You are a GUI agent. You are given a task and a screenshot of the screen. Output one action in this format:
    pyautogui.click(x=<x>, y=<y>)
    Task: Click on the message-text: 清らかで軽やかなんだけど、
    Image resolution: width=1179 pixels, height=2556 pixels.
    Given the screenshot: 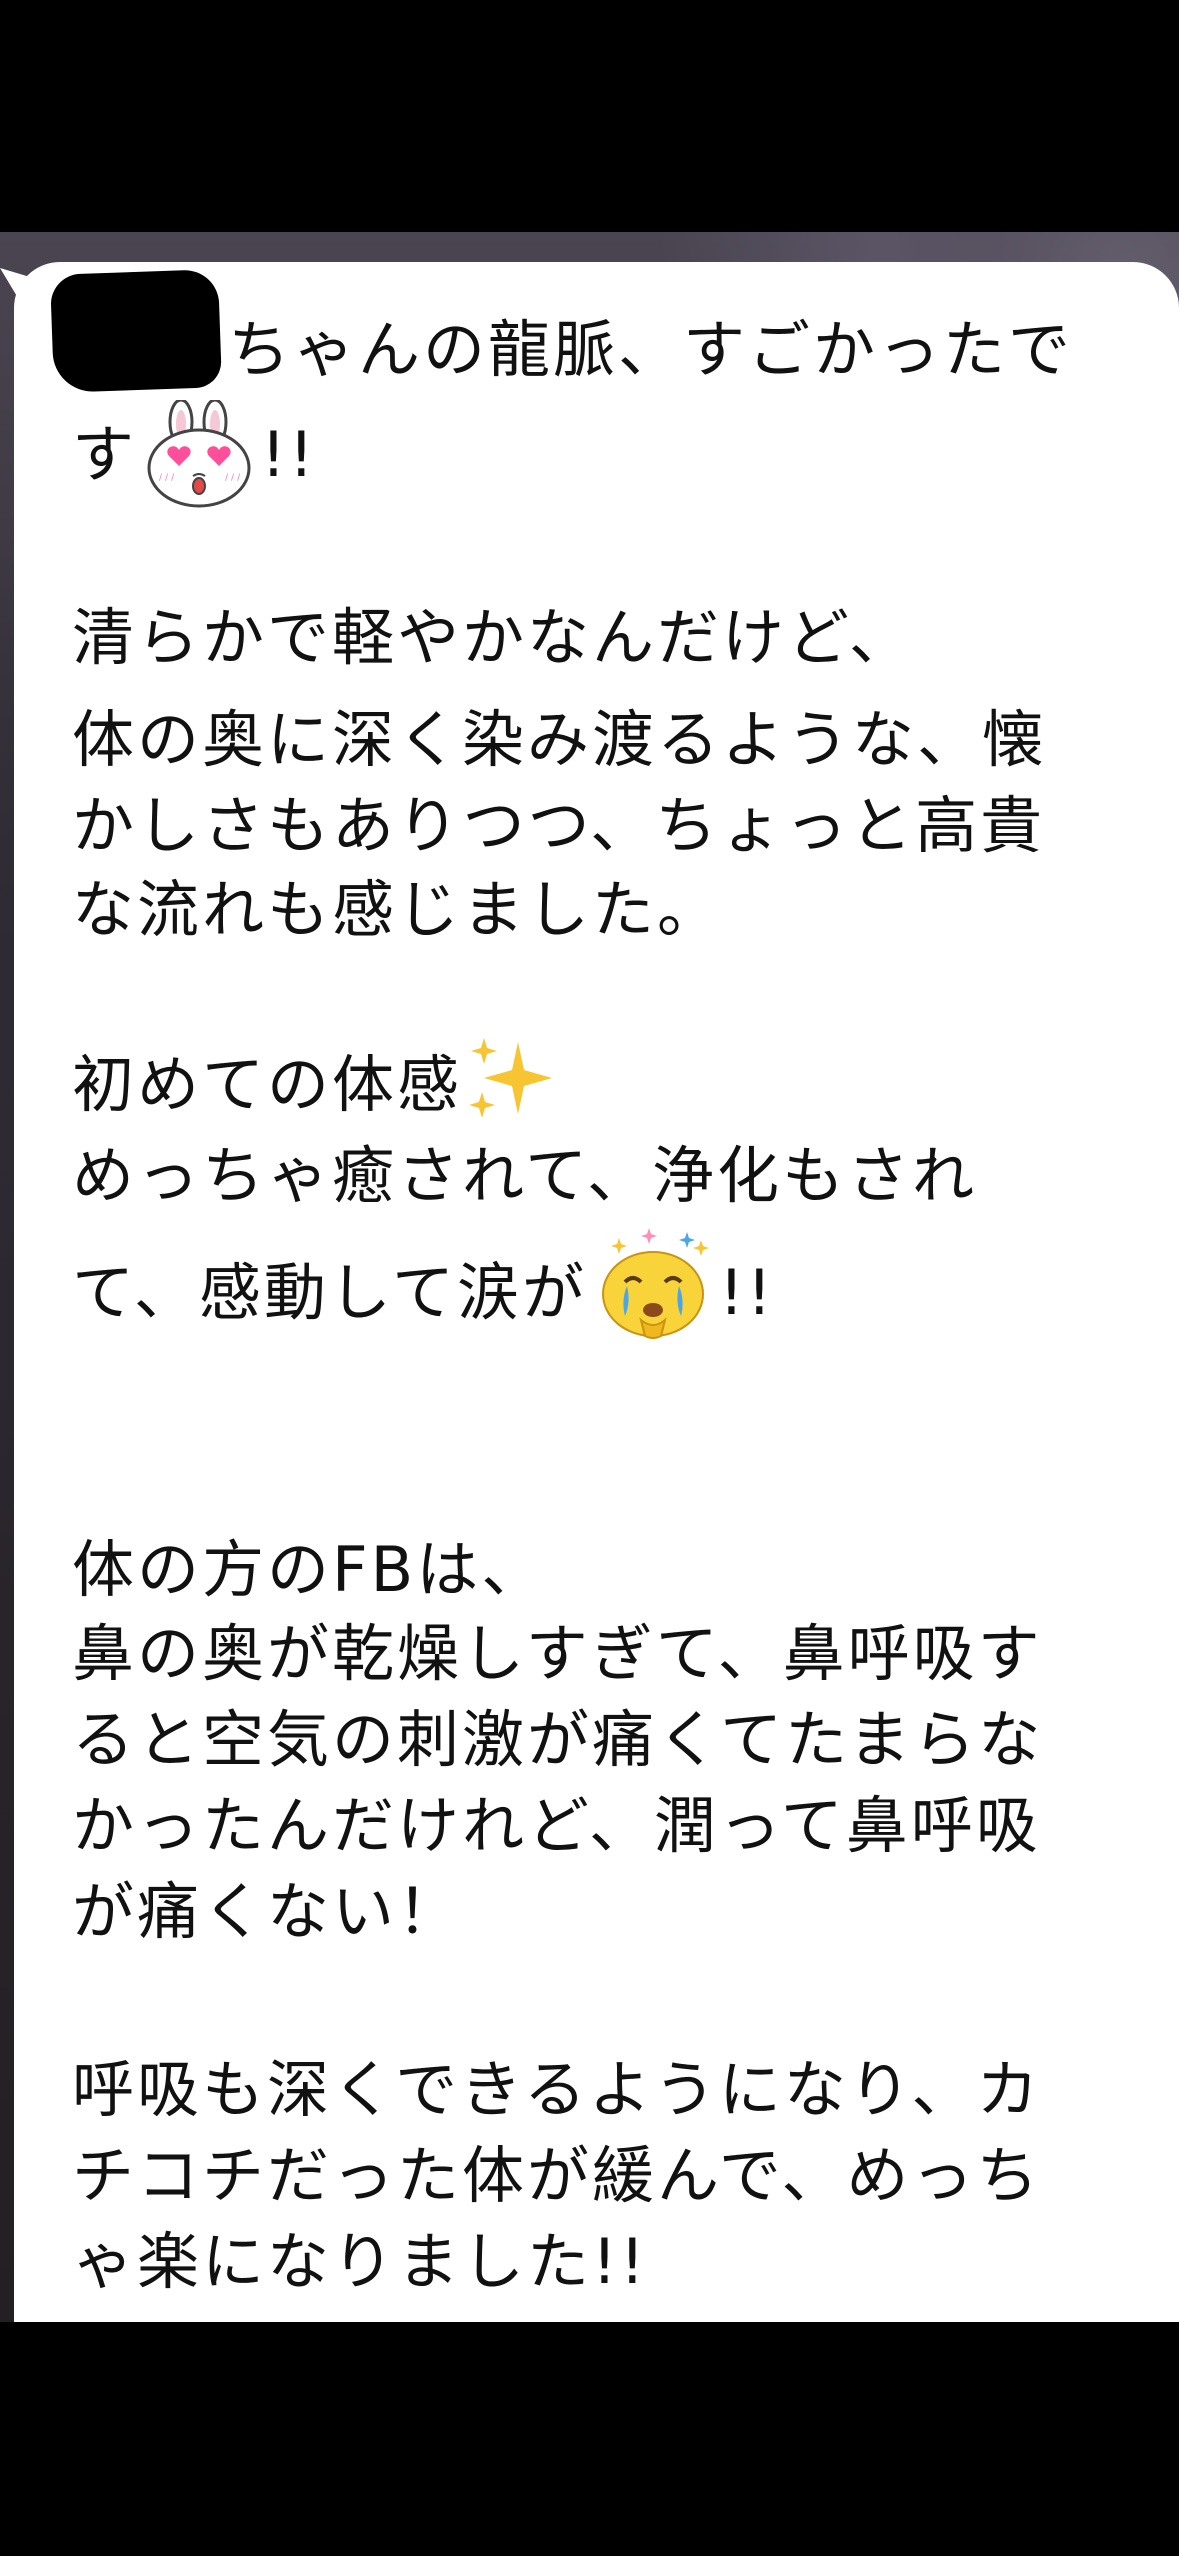 What is the action you would take?
    pyautogui.click(x=493, y=637)
    